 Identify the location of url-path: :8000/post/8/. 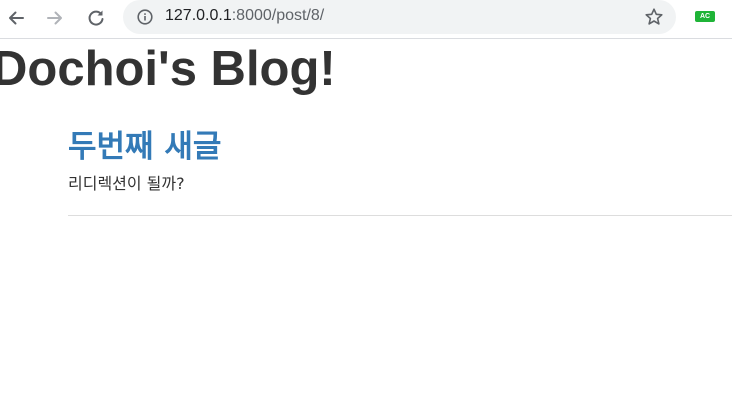
(278, 15).